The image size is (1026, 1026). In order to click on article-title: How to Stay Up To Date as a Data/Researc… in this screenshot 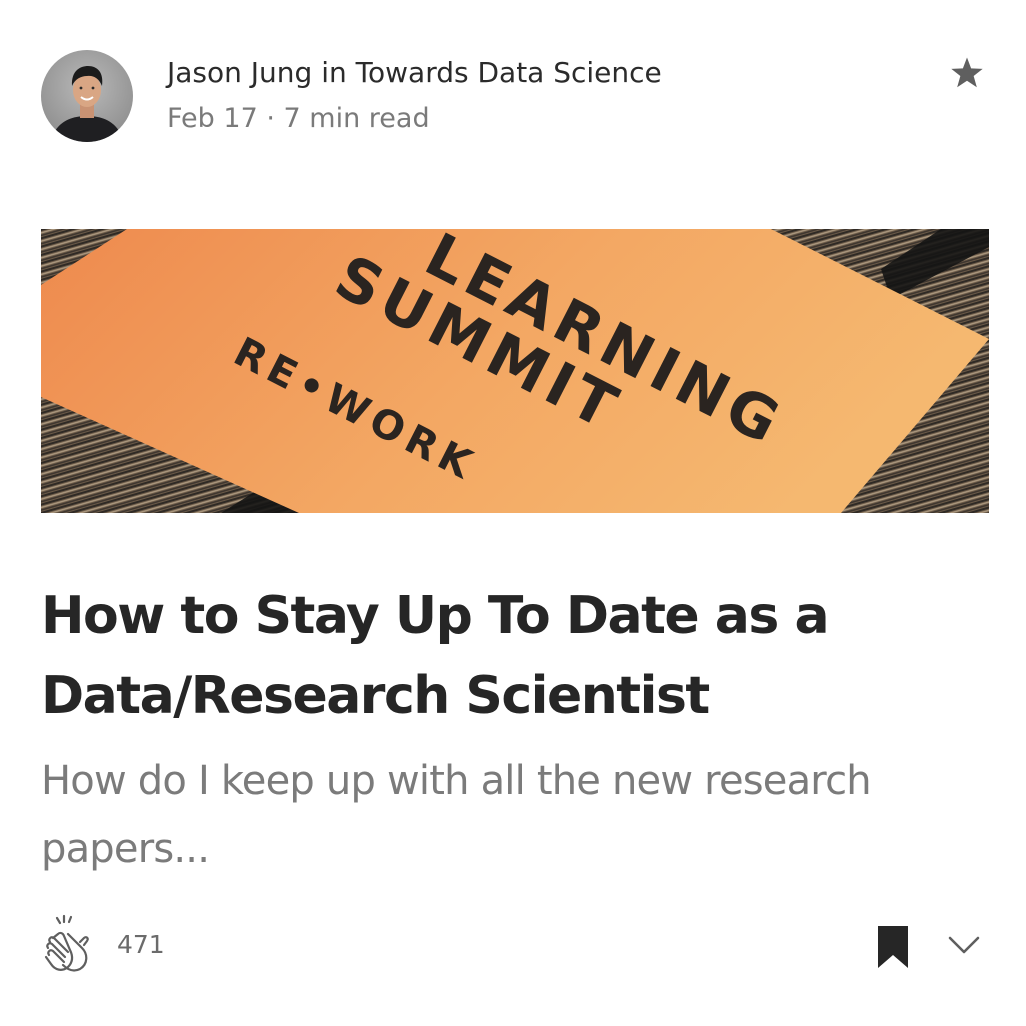, I will do `click(516, 656)`.